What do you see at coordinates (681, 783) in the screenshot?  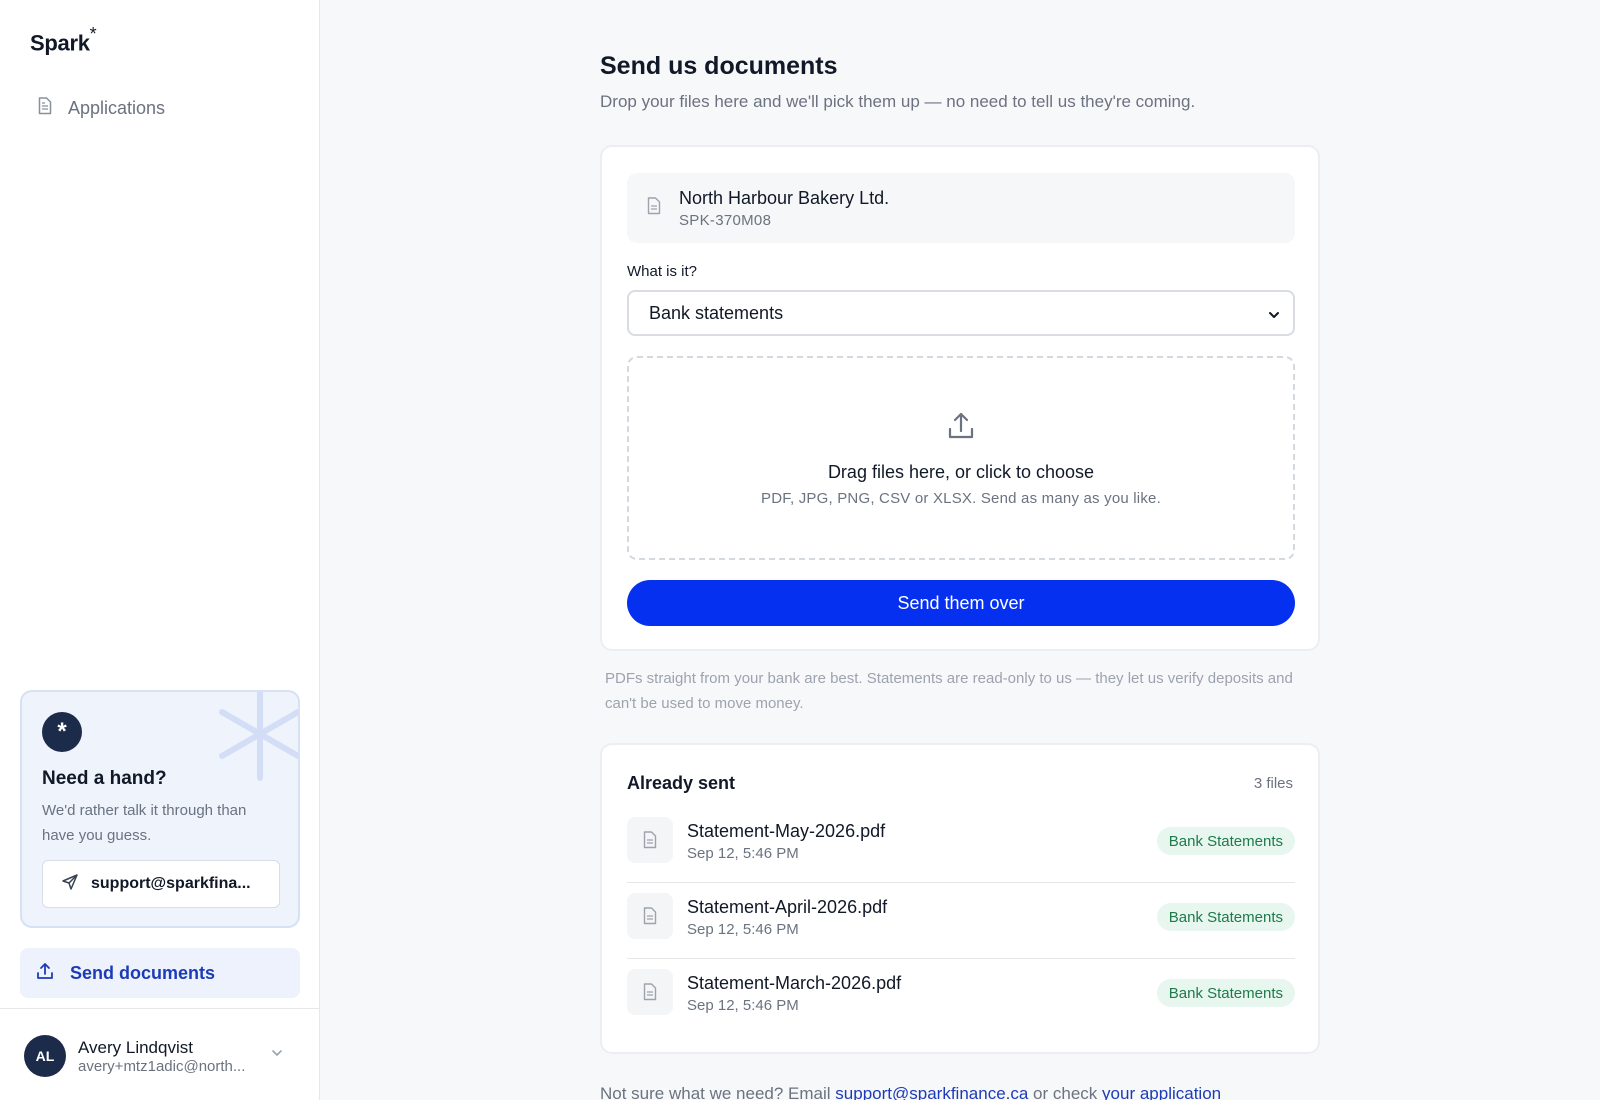 I see `already-sent-title: Already sent` at bounding box center [681, 783].